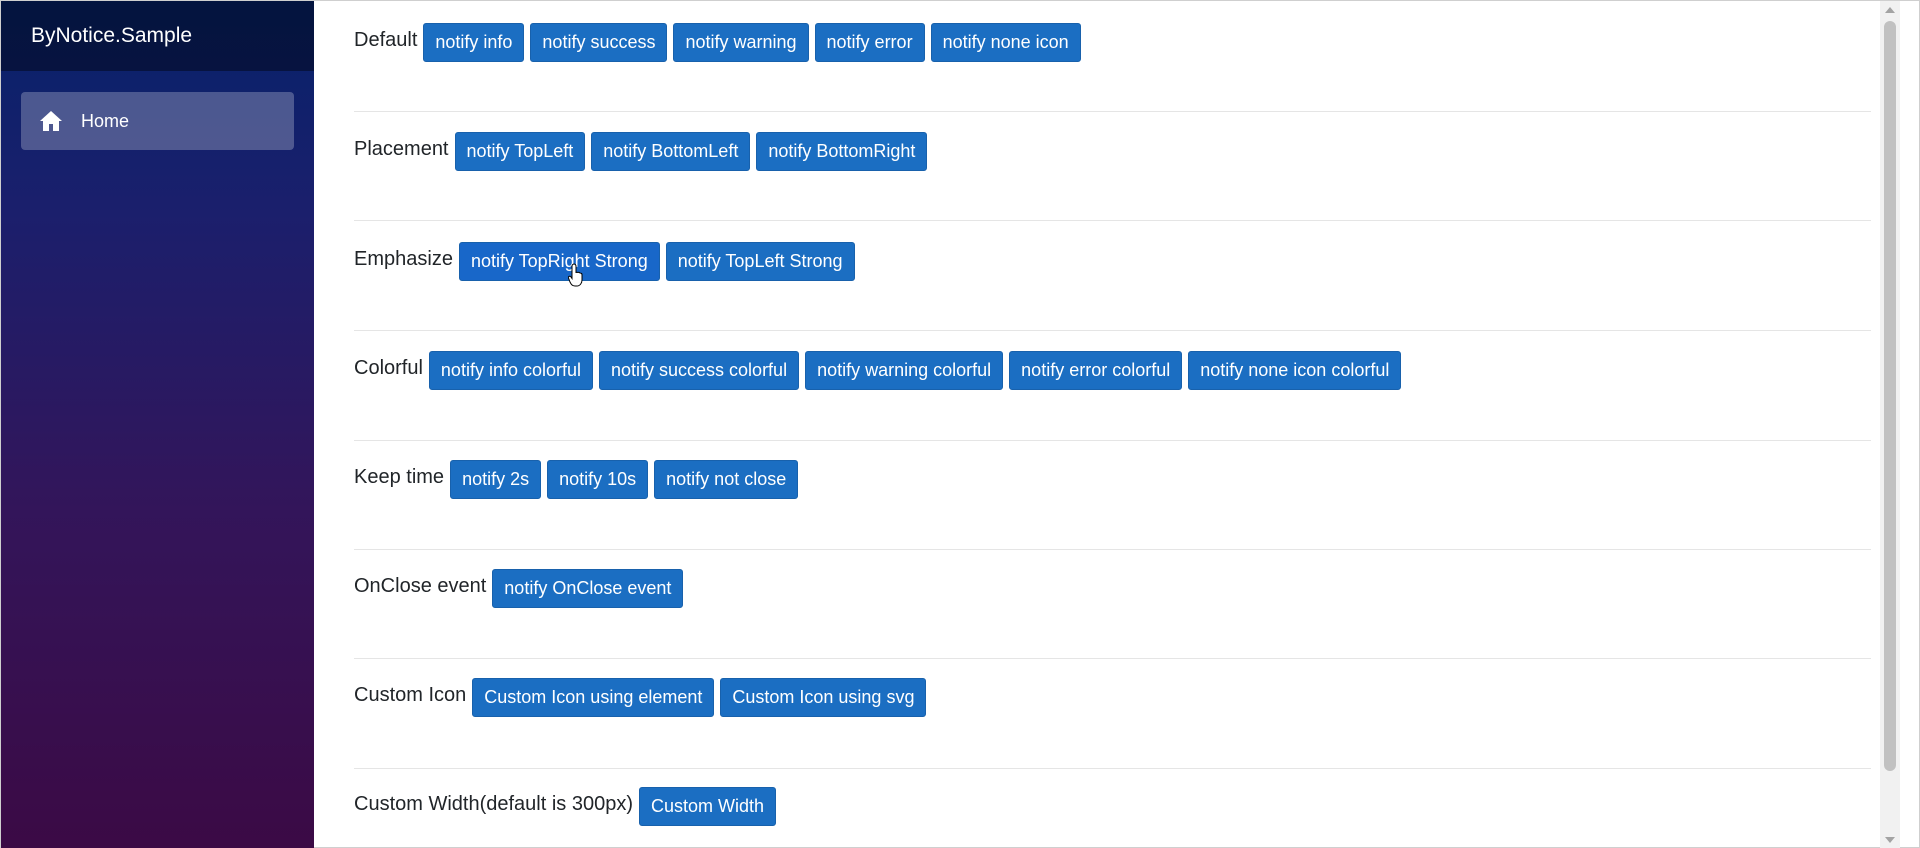 This screenshot has width=1920, height=848. Describe the element at coordinates (760, 261) in the screenshot. I see `notify-topleft-strong-button: notify TopLeft Strong` at that location.